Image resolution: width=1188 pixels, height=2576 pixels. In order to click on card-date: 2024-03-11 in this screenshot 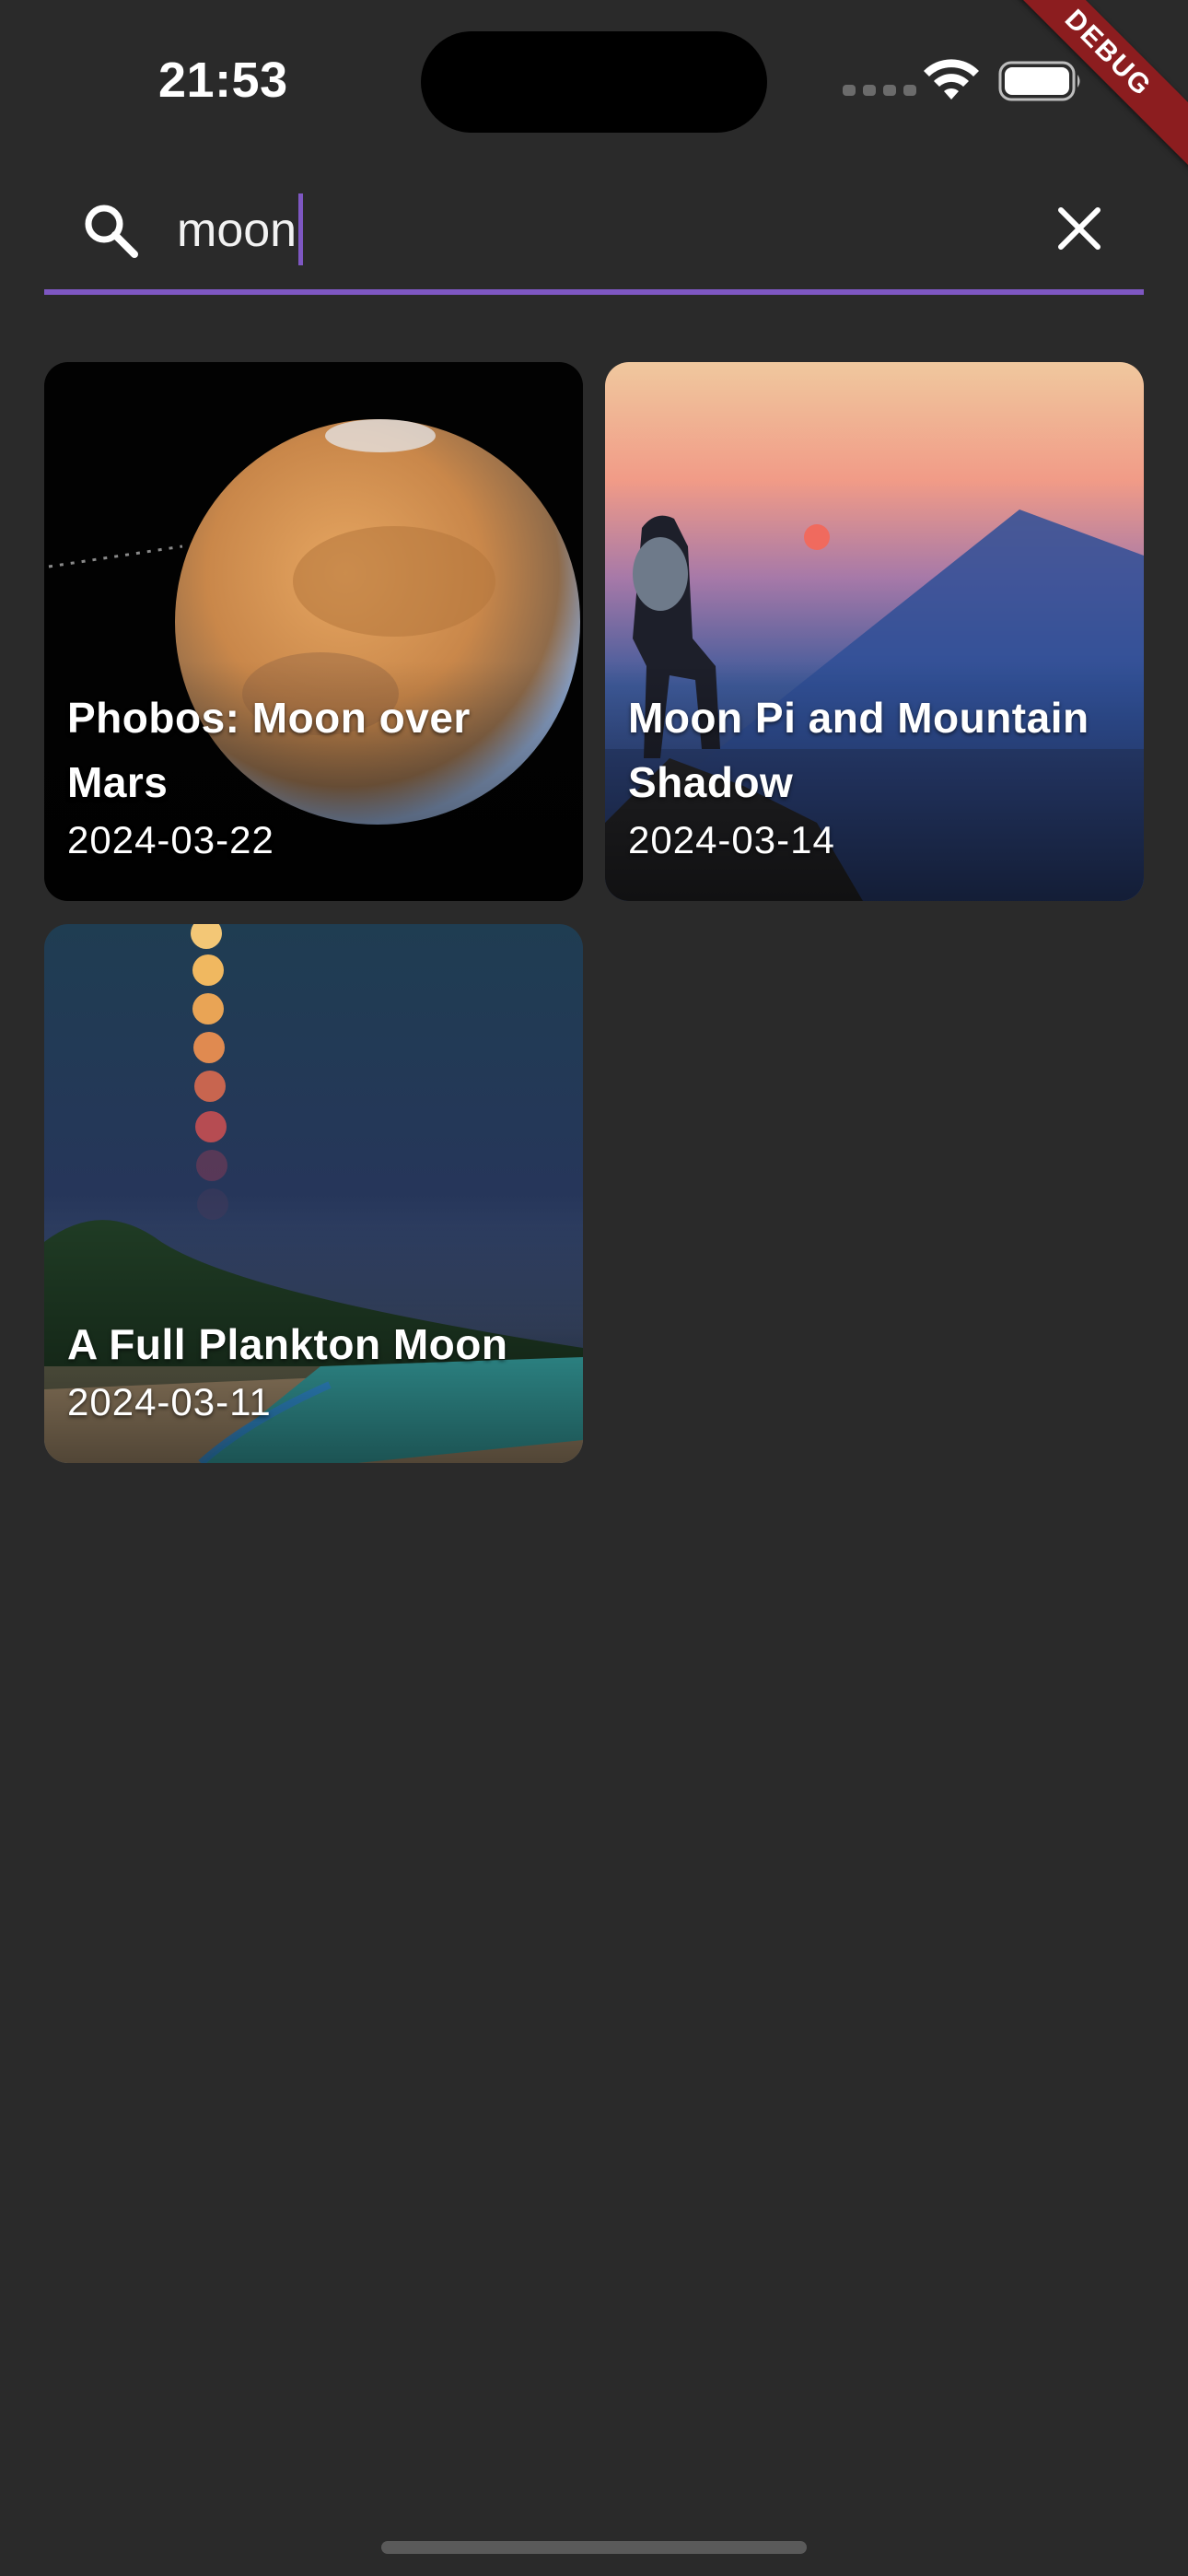, I will do `click(169, 1401)`.